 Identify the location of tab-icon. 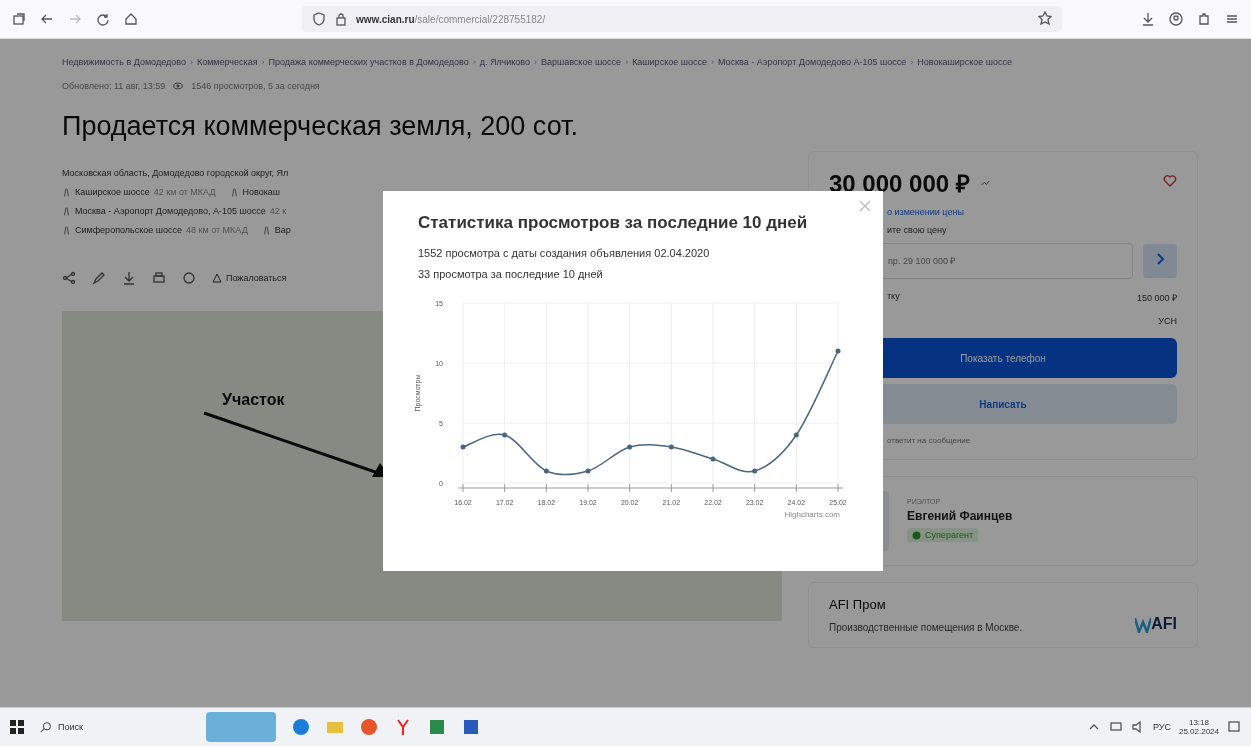
(19, 19).